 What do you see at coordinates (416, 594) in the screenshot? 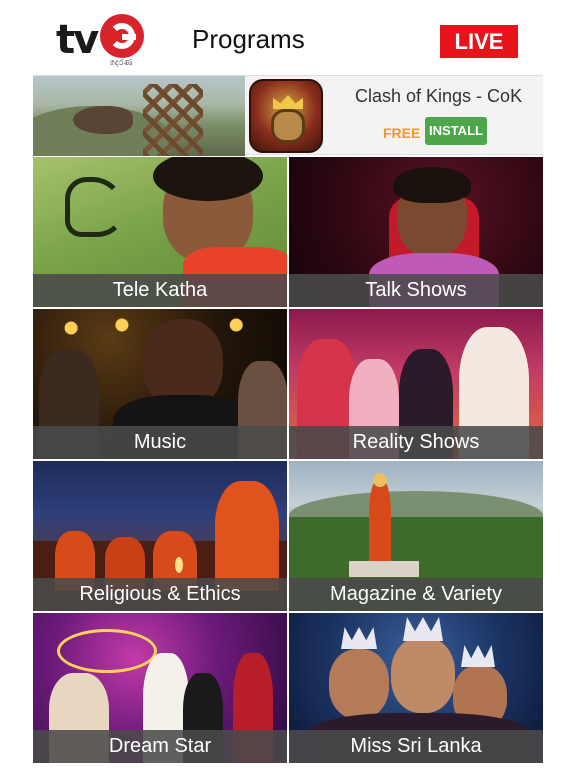
I see `program-label: Magazine & Variety` at bounding box center [416, 594].